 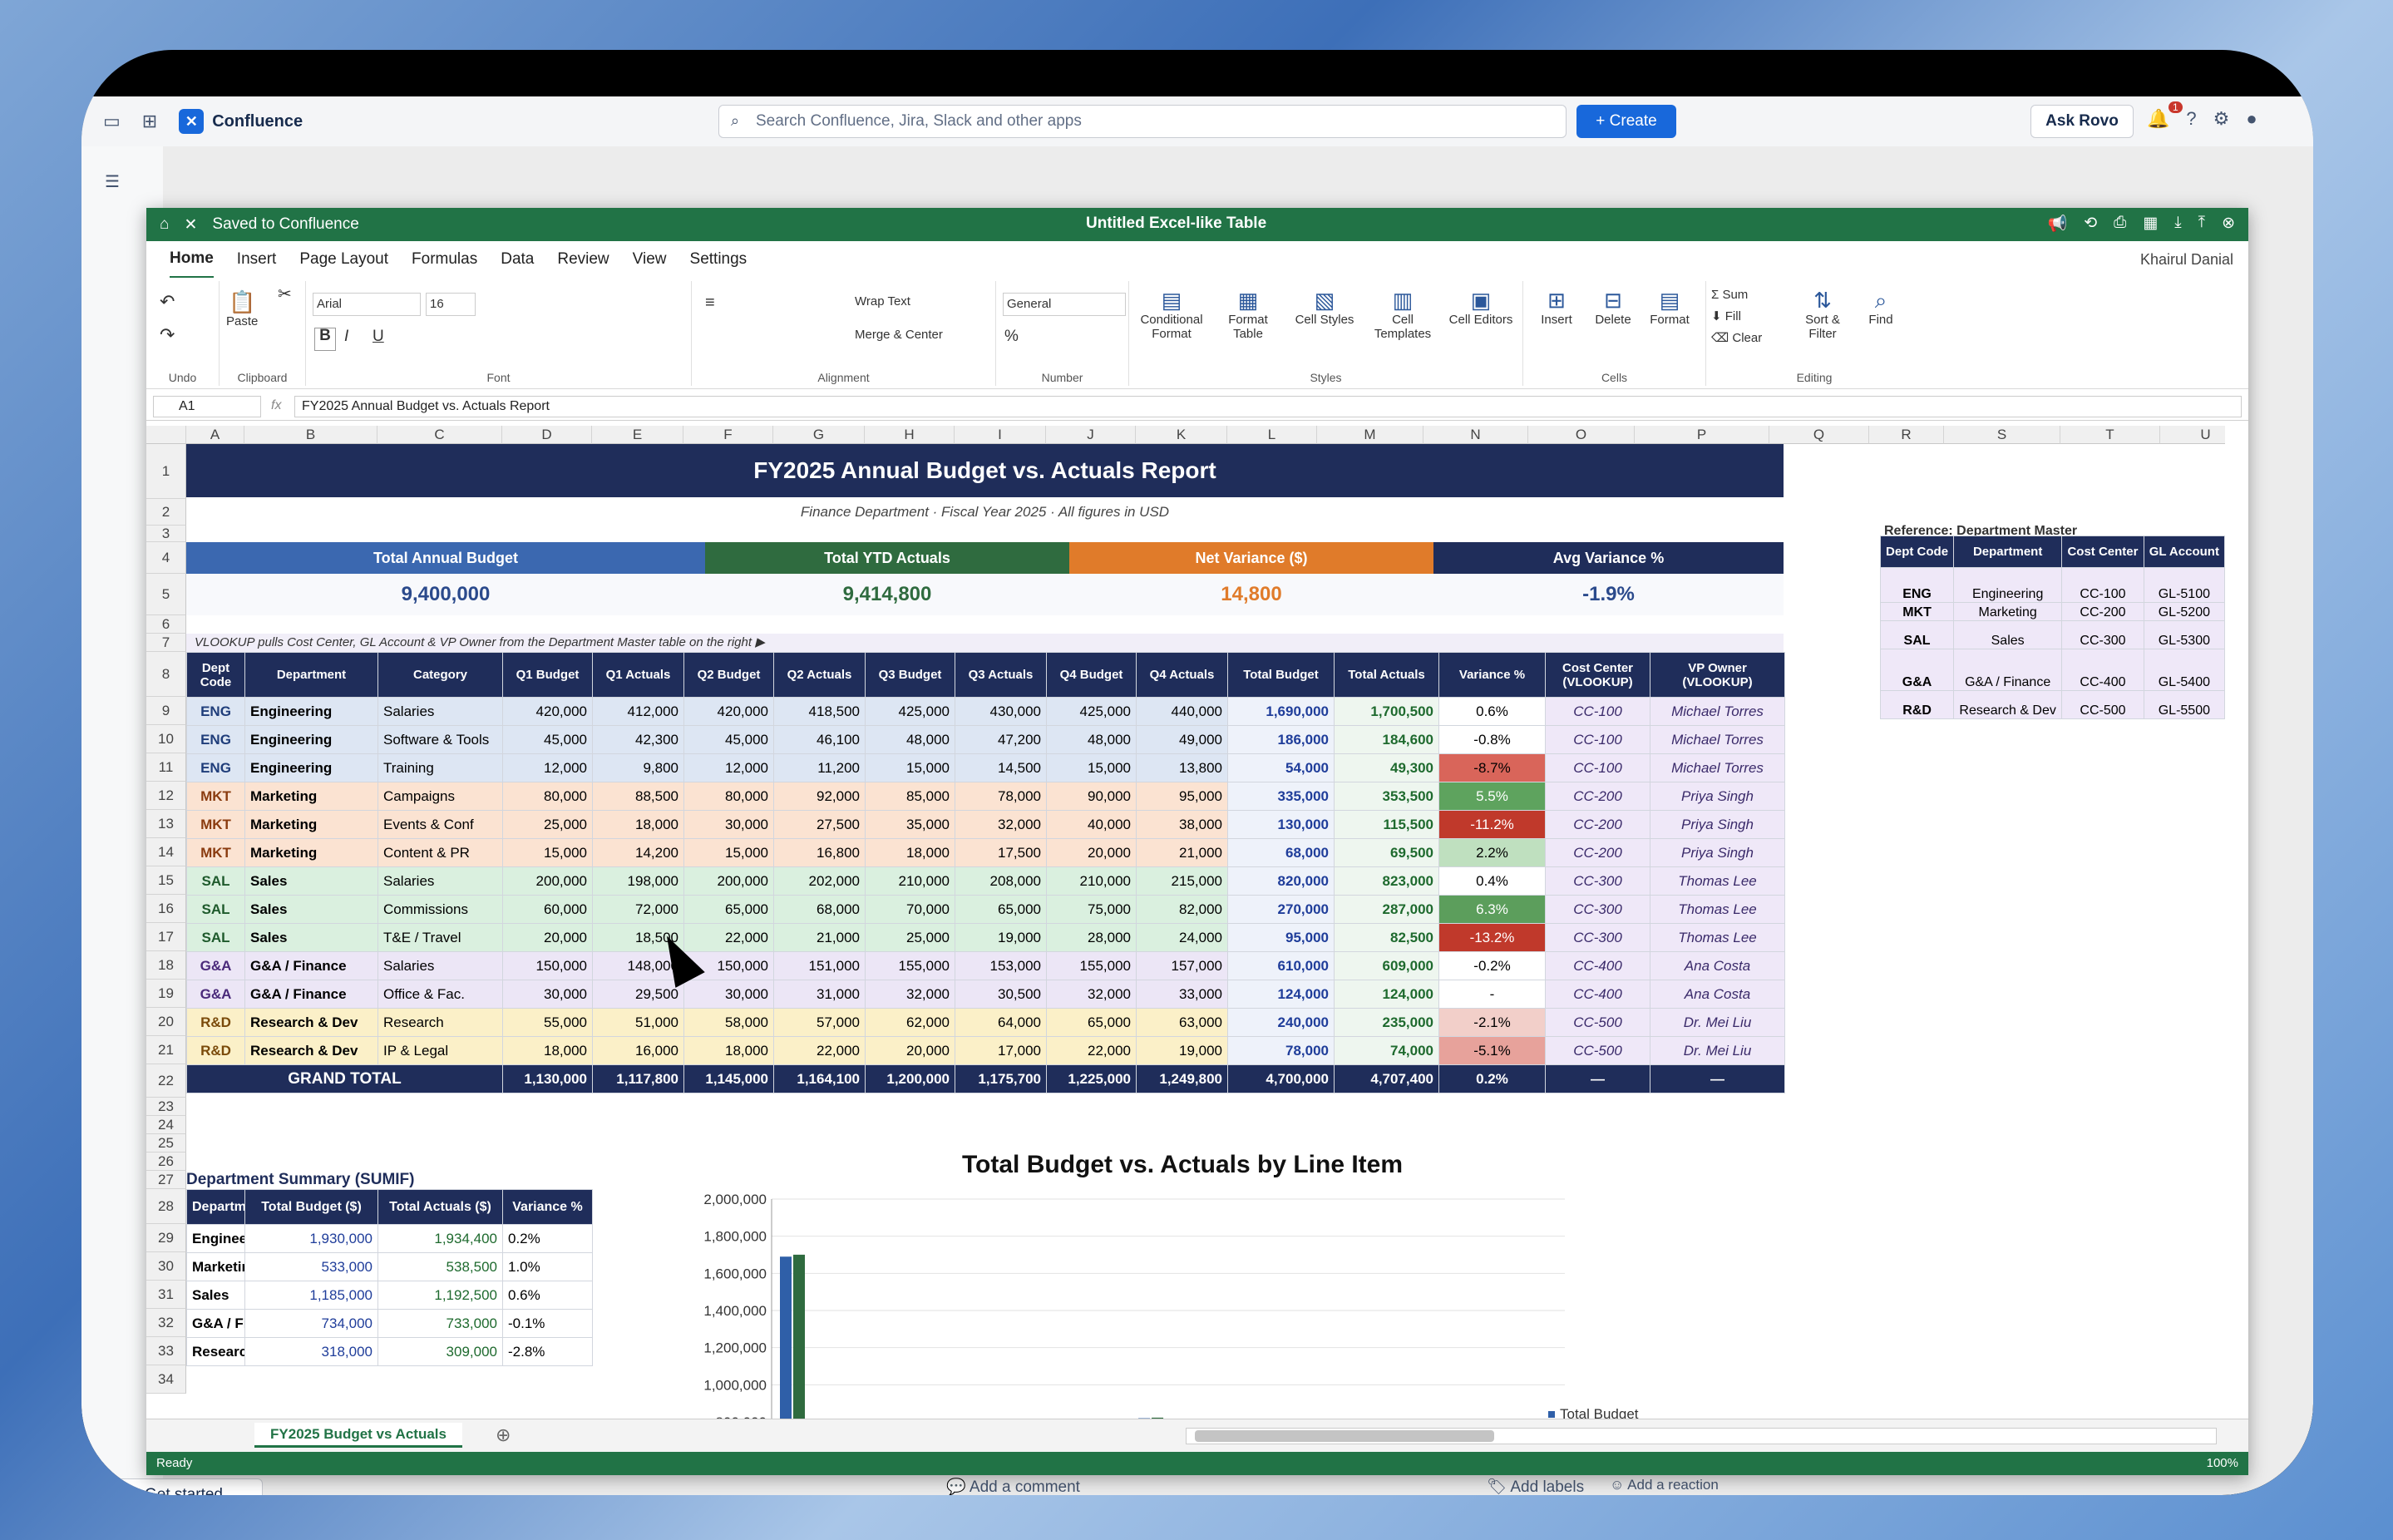 What do you see at coordinates (2082, 122) in the screenshot?
I see `ask-rovo-button: Ask Rovo` at bounding box center [2082, 122].